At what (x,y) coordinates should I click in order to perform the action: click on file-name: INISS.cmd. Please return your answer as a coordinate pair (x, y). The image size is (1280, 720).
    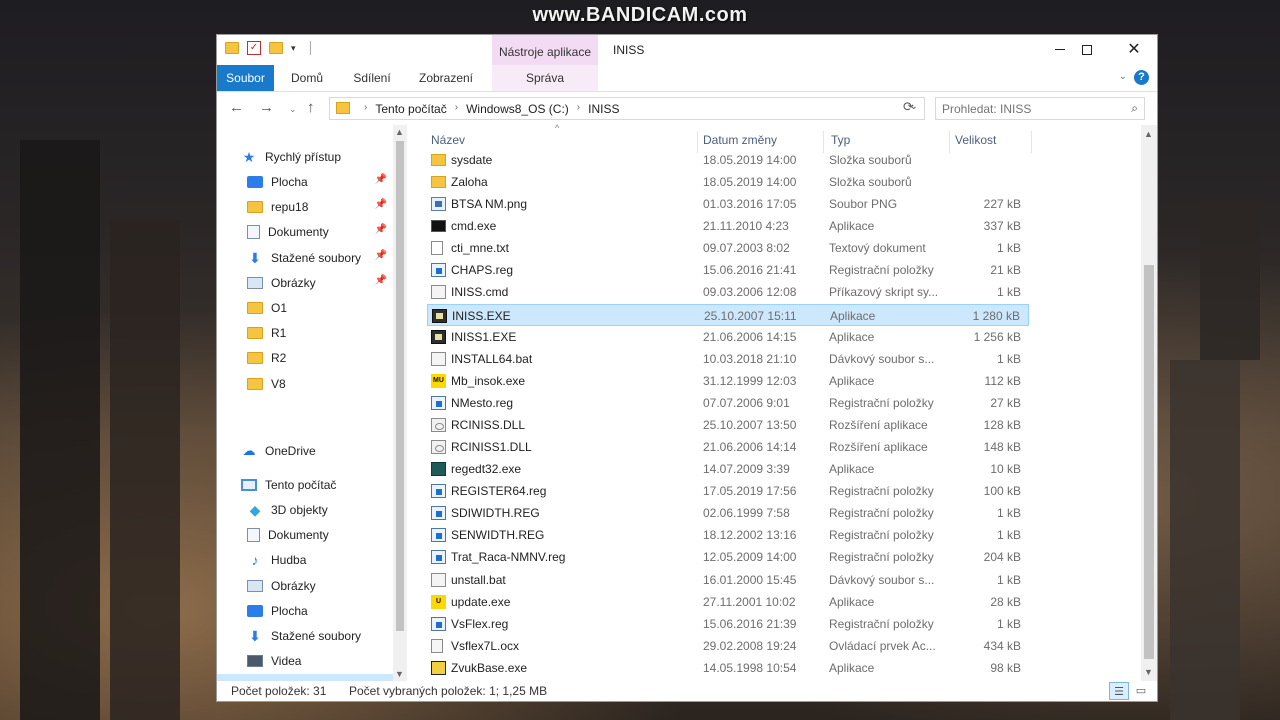
    Looking at the image, I should click on (480, 292).